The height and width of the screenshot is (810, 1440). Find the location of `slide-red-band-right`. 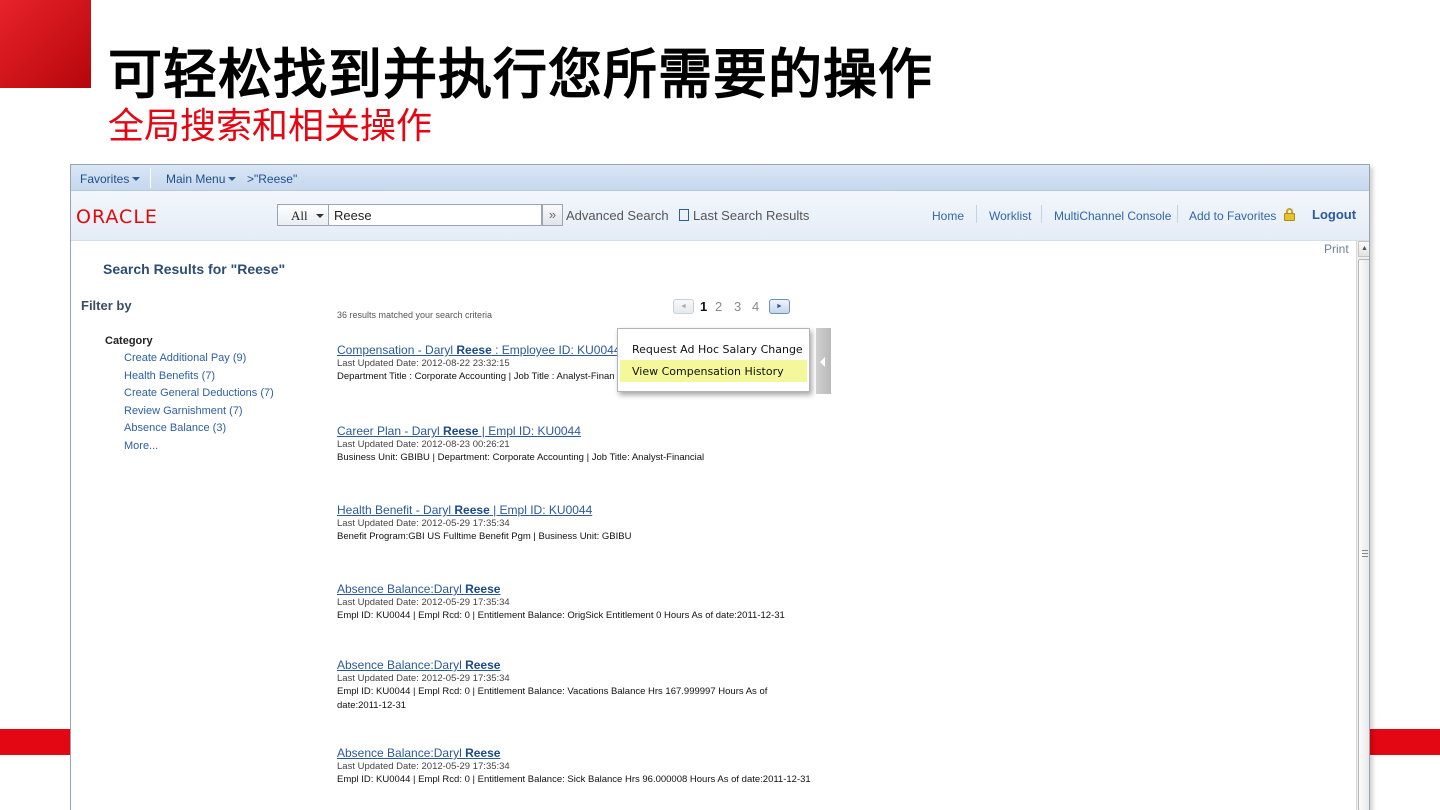

slide-red-band-right is located at coordinates (1404, 742).